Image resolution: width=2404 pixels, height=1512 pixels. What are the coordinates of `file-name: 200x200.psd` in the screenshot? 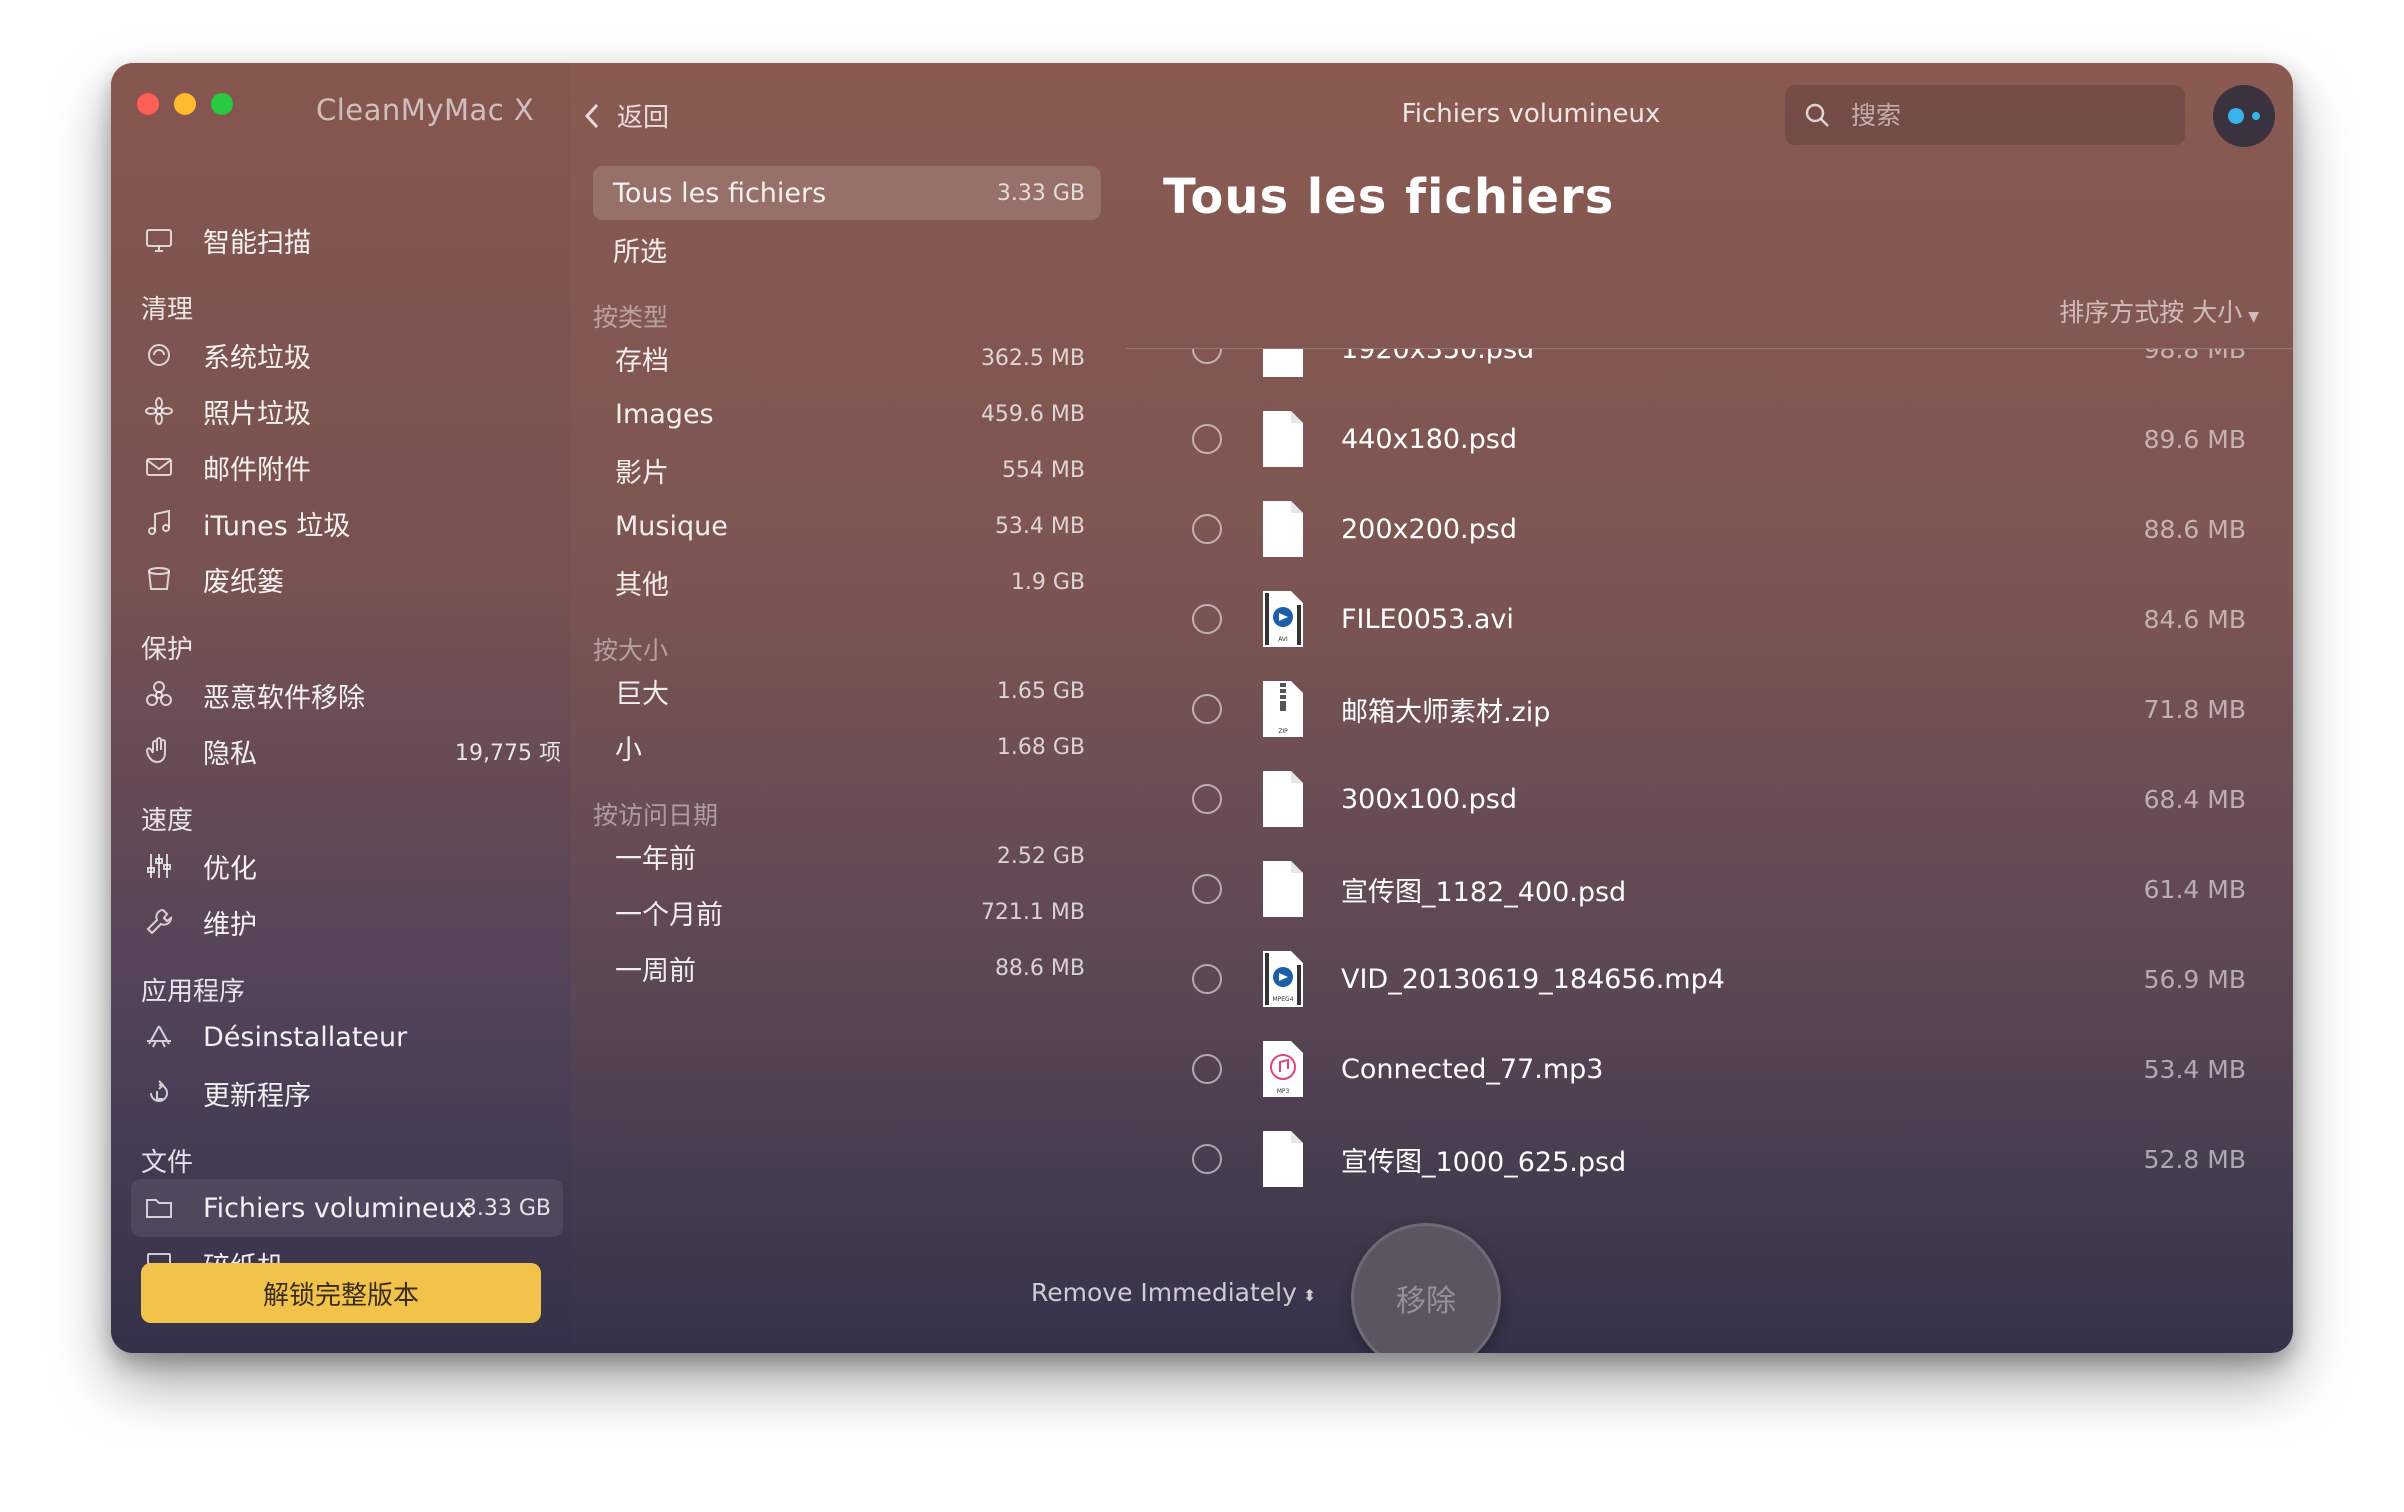 It's located at (1429, 529).